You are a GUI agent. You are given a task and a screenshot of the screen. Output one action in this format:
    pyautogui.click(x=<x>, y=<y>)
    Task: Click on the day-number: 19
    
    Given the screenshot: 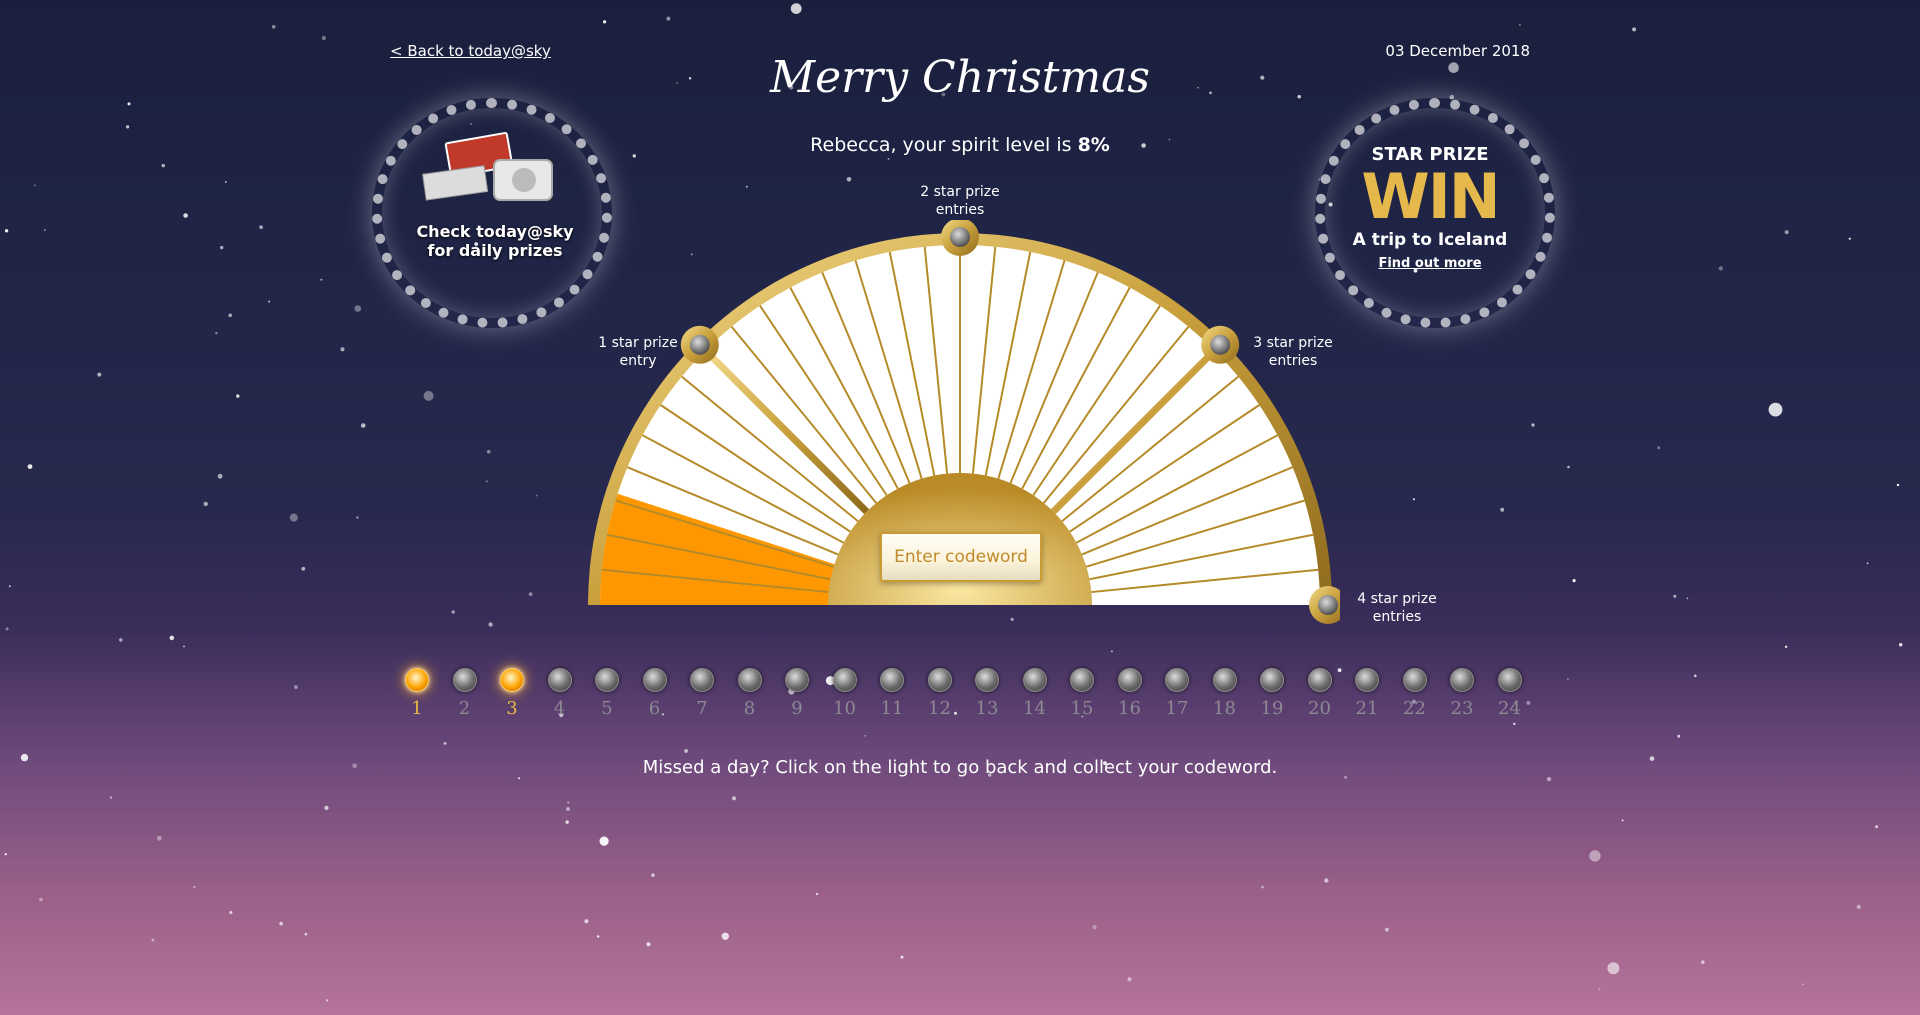 What is the action you would take?
    pyautogui.click(x=1272, y=708)
    